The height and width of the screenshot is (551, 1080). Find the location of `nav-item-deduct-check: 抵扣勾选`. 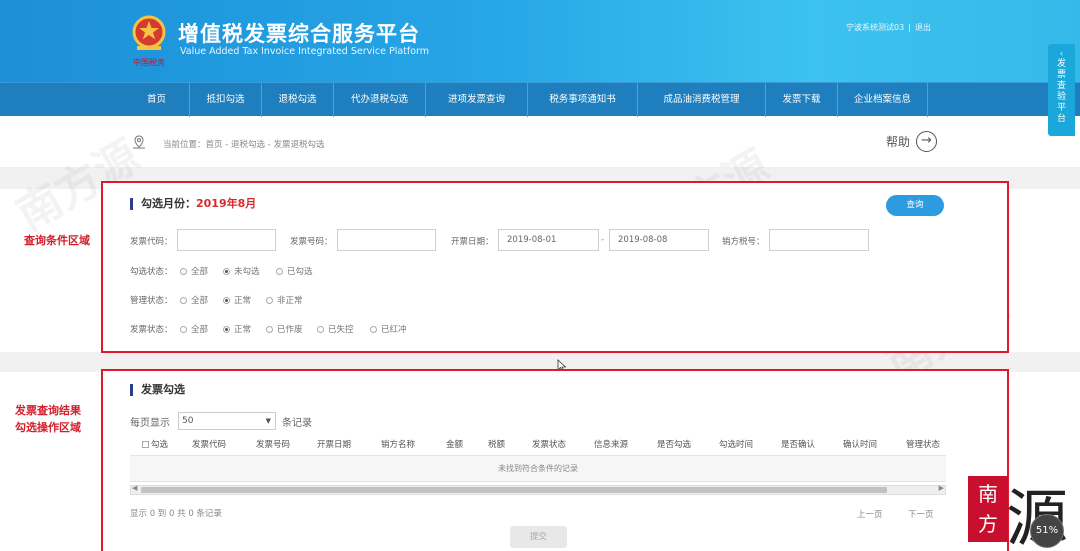

nav-item-deduct-check: 抵扣勾选 is located at coordinates (226, 100).